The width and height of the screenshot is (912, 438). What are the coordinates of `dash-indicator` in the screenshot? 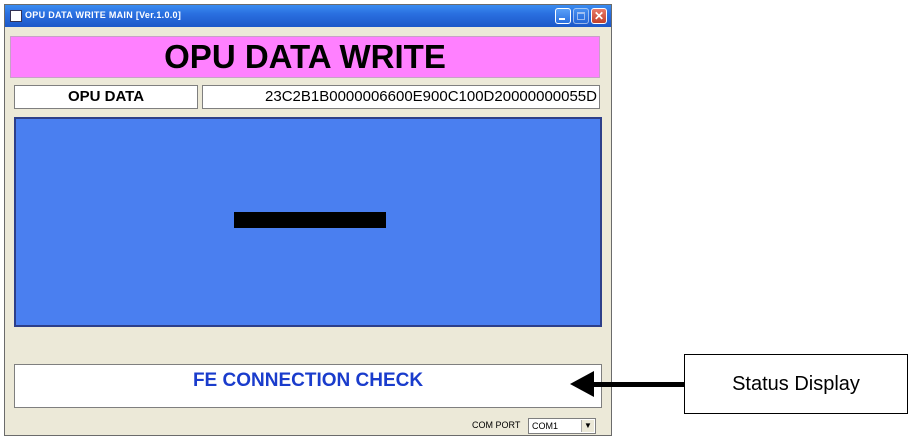 It's located at (310, 220).